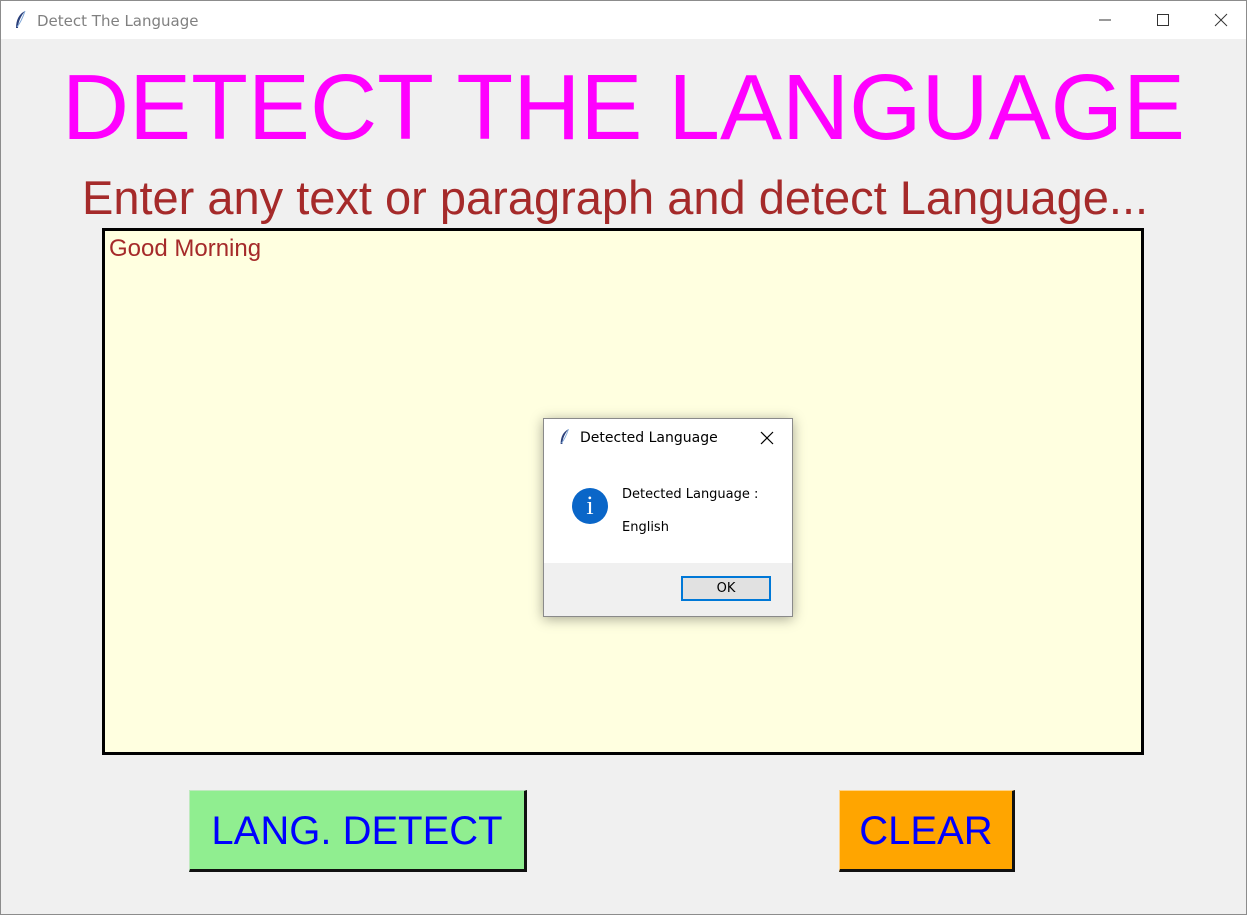 This screenshot has width=1247, height=915. Describe the element at coordinates (668, 589) in the screenshot. I see `dialog-footer: OK` at that location.